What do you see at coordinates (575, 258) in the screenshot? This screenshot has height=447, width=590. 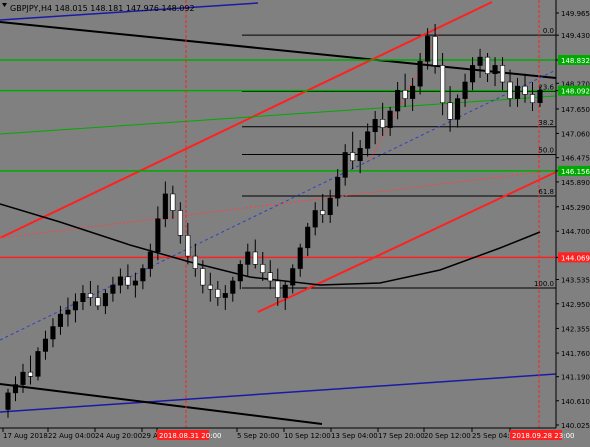 I see `price-label-highlight: 144.069` at bounding box center [575, 258].